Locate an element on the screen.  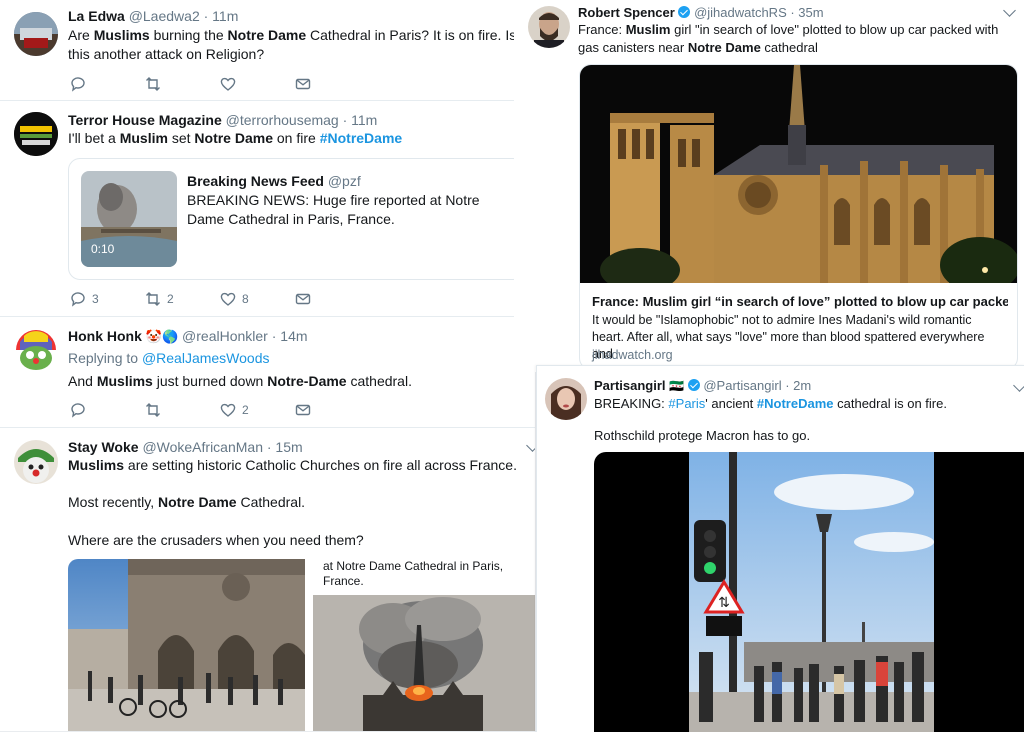
video-thumbnail: 0:10 is located at coordinates (129, 219).